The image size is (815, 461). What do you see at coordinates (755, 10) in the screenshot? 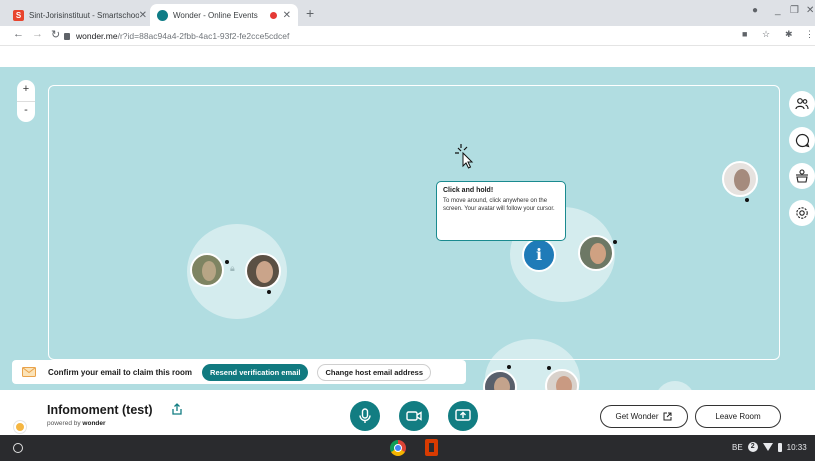
I see `account-icon: ●` at bounding box center [755, 10].